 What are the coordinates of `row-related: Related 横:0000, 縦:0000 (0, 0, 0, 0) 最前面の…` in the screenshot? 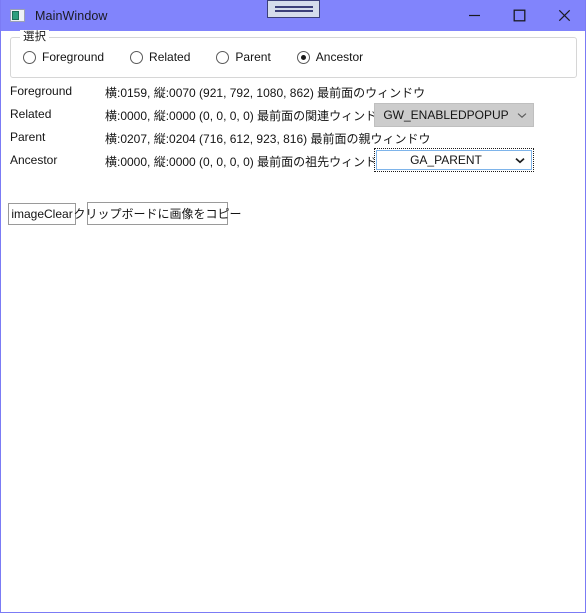 It's located at (293, 115).